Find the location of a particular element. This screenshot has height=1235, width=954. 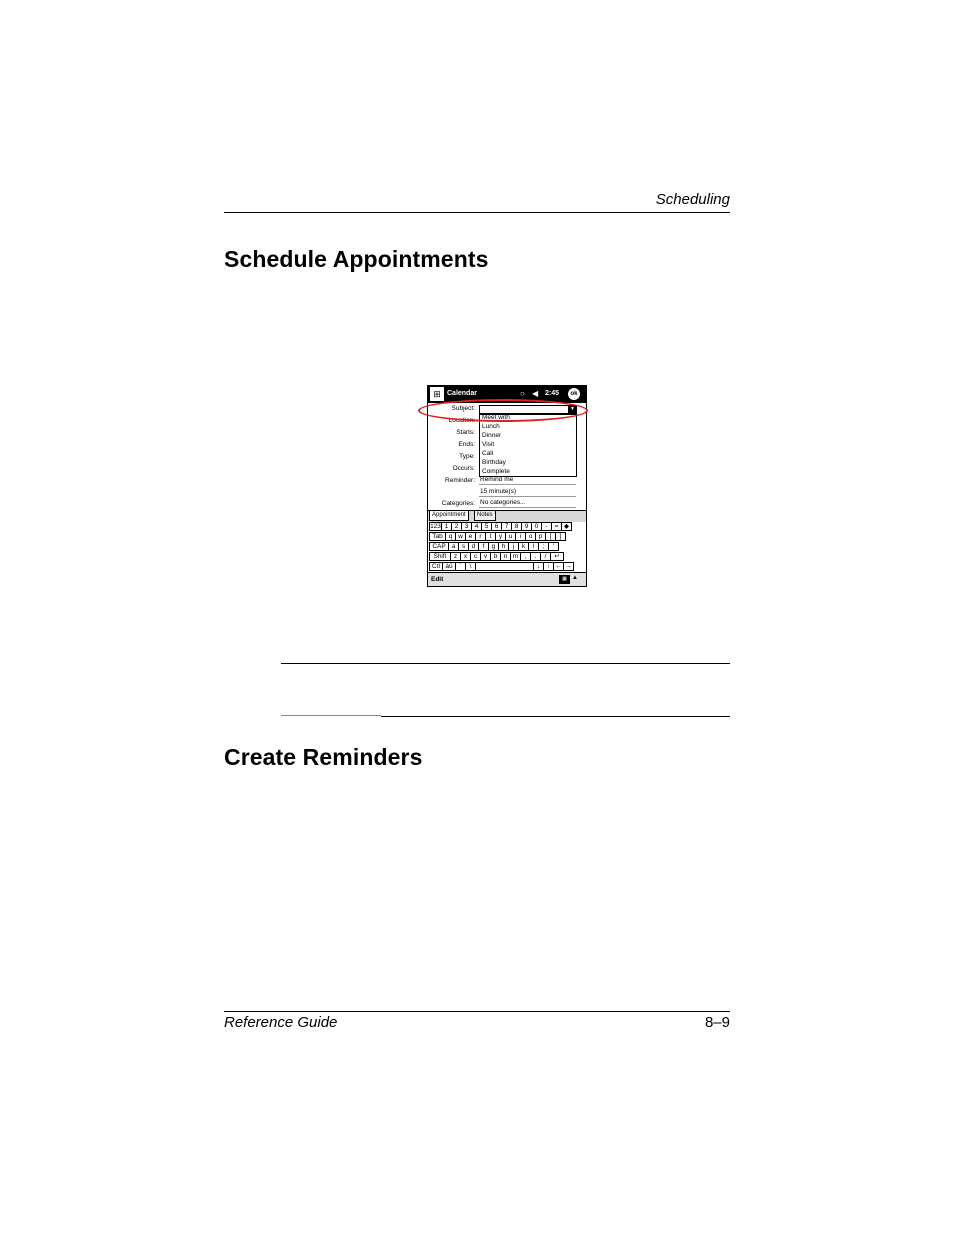

occurs-label: Occurs: is located at coordinates (463, 468).